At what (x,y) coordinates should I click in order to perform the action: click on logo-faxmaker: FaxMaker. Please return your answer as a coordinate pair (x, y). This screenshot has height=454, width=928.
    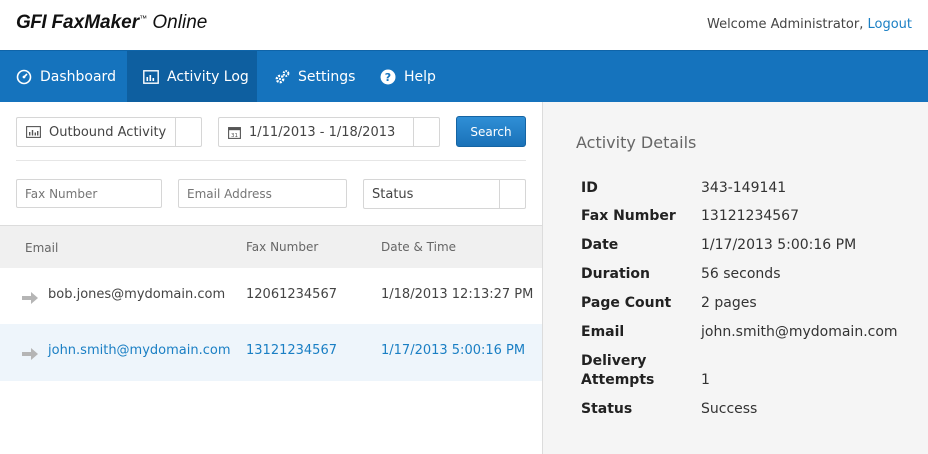
    Looking at the image, I should click on (95, 22).